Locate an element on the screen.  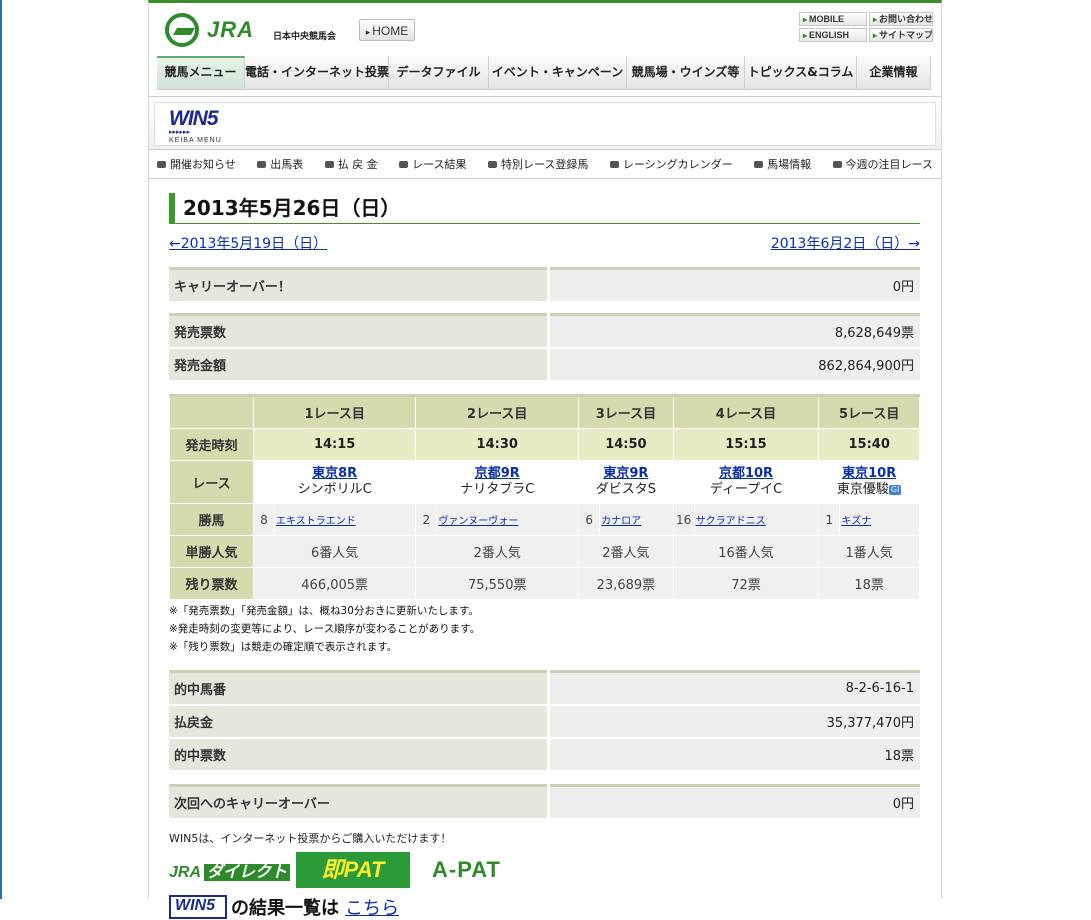
hit-value: 8-2-6-16-1 is located at coordinates (734, 688).